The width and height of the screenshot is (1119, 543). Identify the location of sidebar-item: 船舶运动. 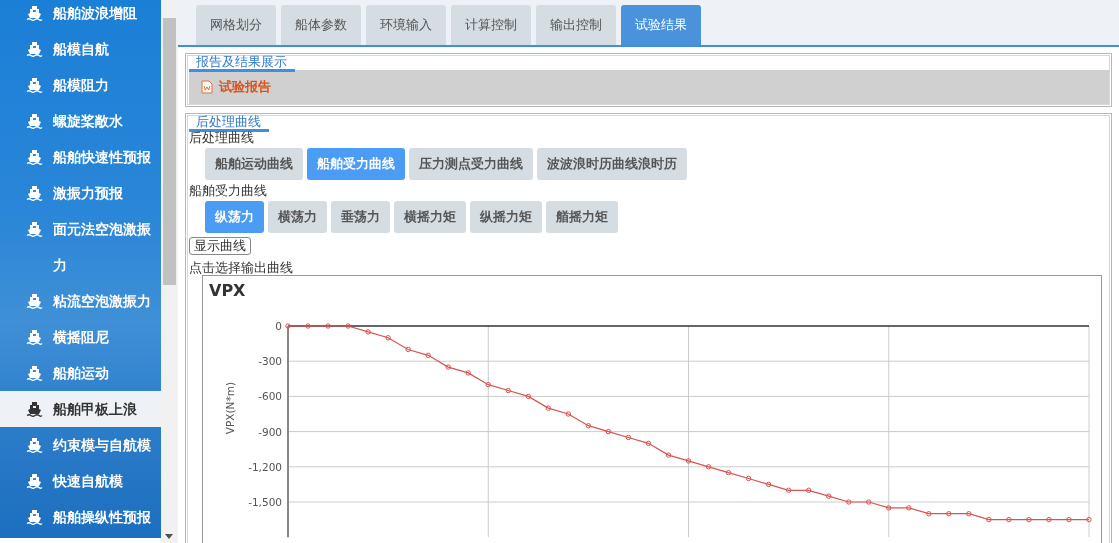
(80, 373).